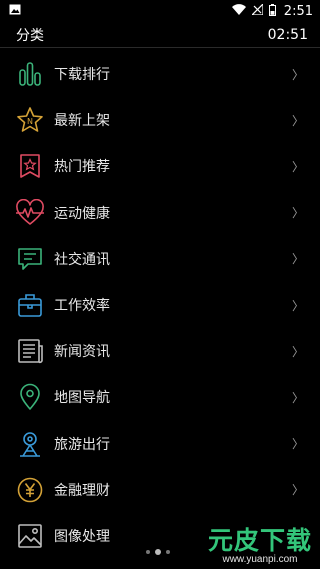  What do you see at coordinates (82, 398) in the screenshot?
I see `category-label: 地图导航` at bounding box center [82, 398].